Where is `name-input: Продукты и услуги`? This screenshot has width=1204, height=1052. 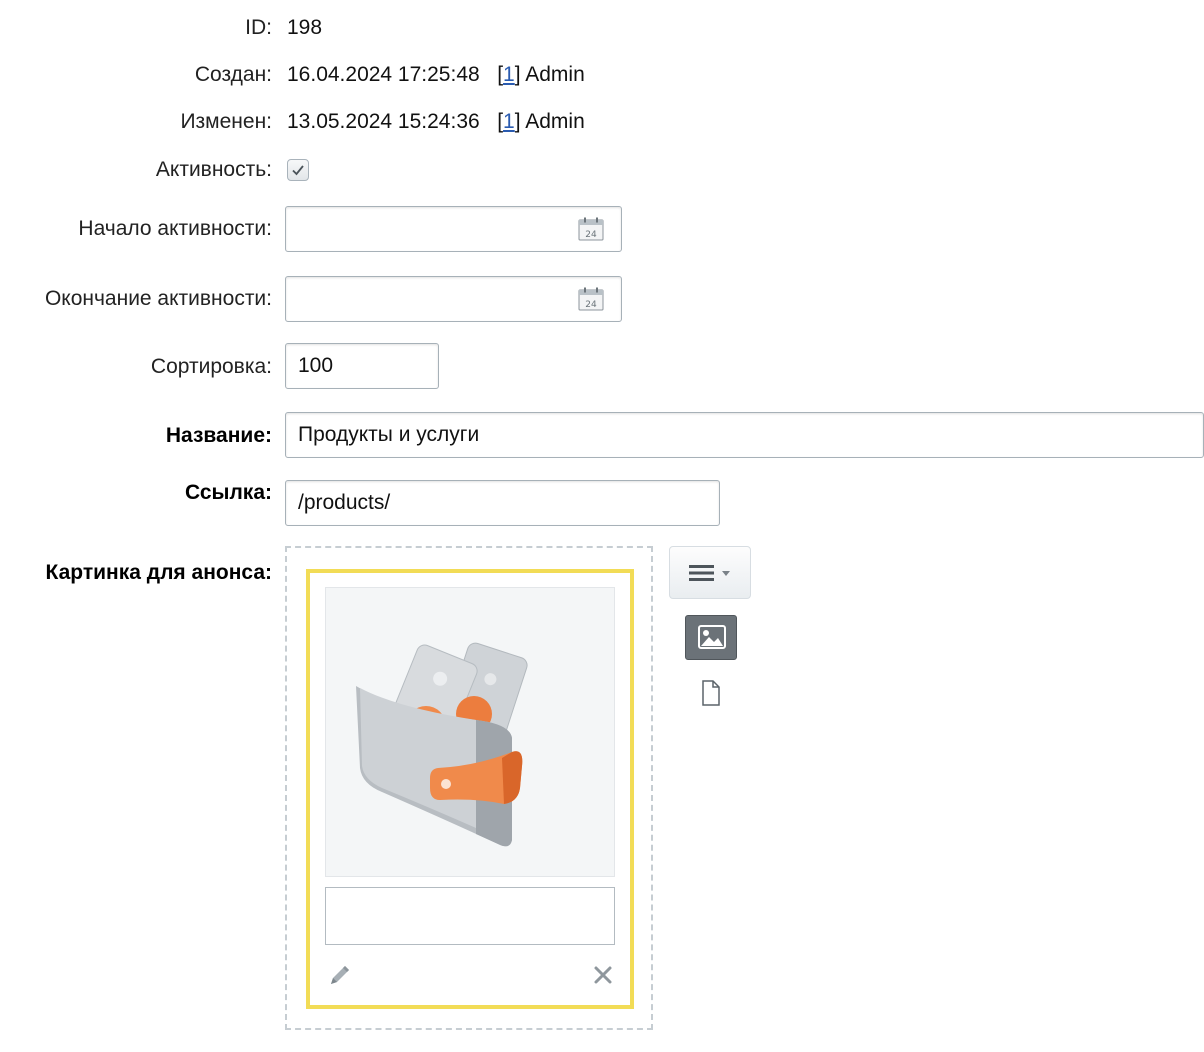 name-input: Продукты и услуги is located at coordinates (744, 435).